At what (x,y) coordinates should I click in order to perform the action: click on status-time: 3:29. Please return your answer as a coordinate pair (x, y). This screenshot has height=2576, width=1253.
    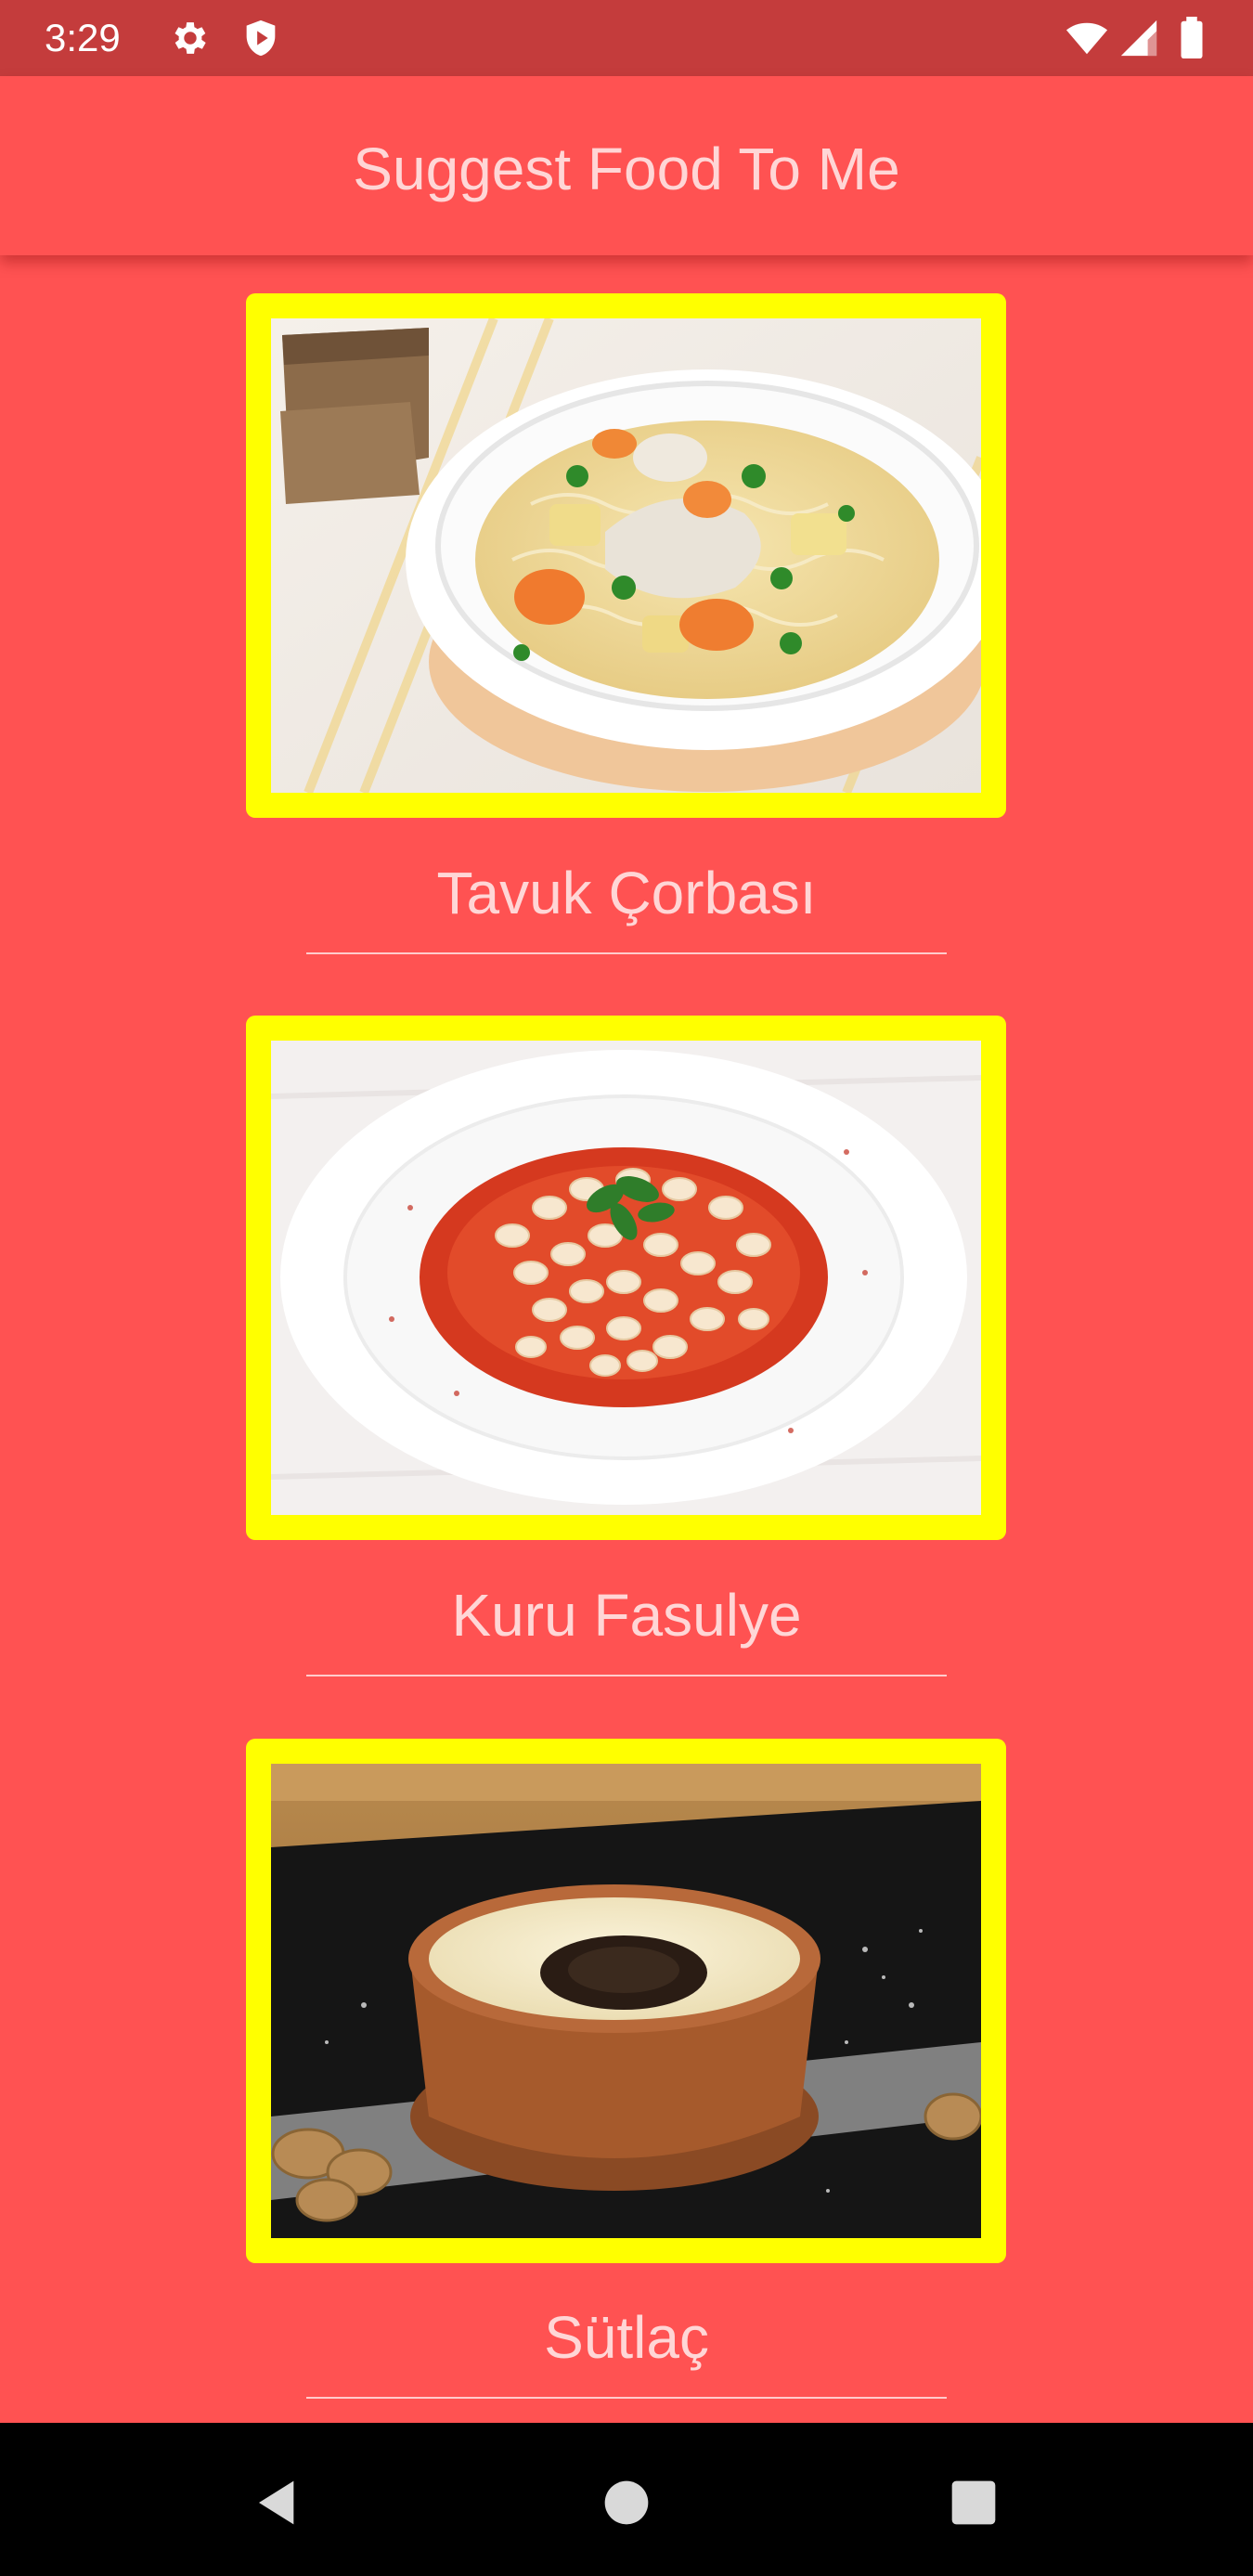
    Looking at the image, I should click on (83, 37).